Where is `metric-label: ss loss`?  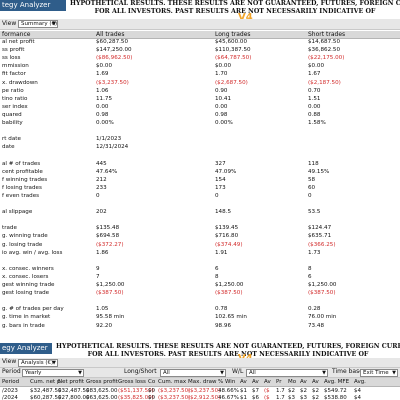 metric-label: ss loss is located at coordinates (11, 58).